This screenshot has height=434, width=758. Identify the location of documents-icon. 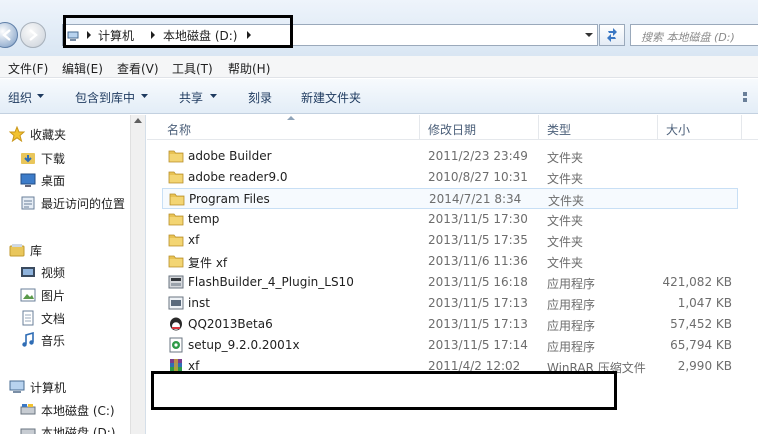
(28, 318).